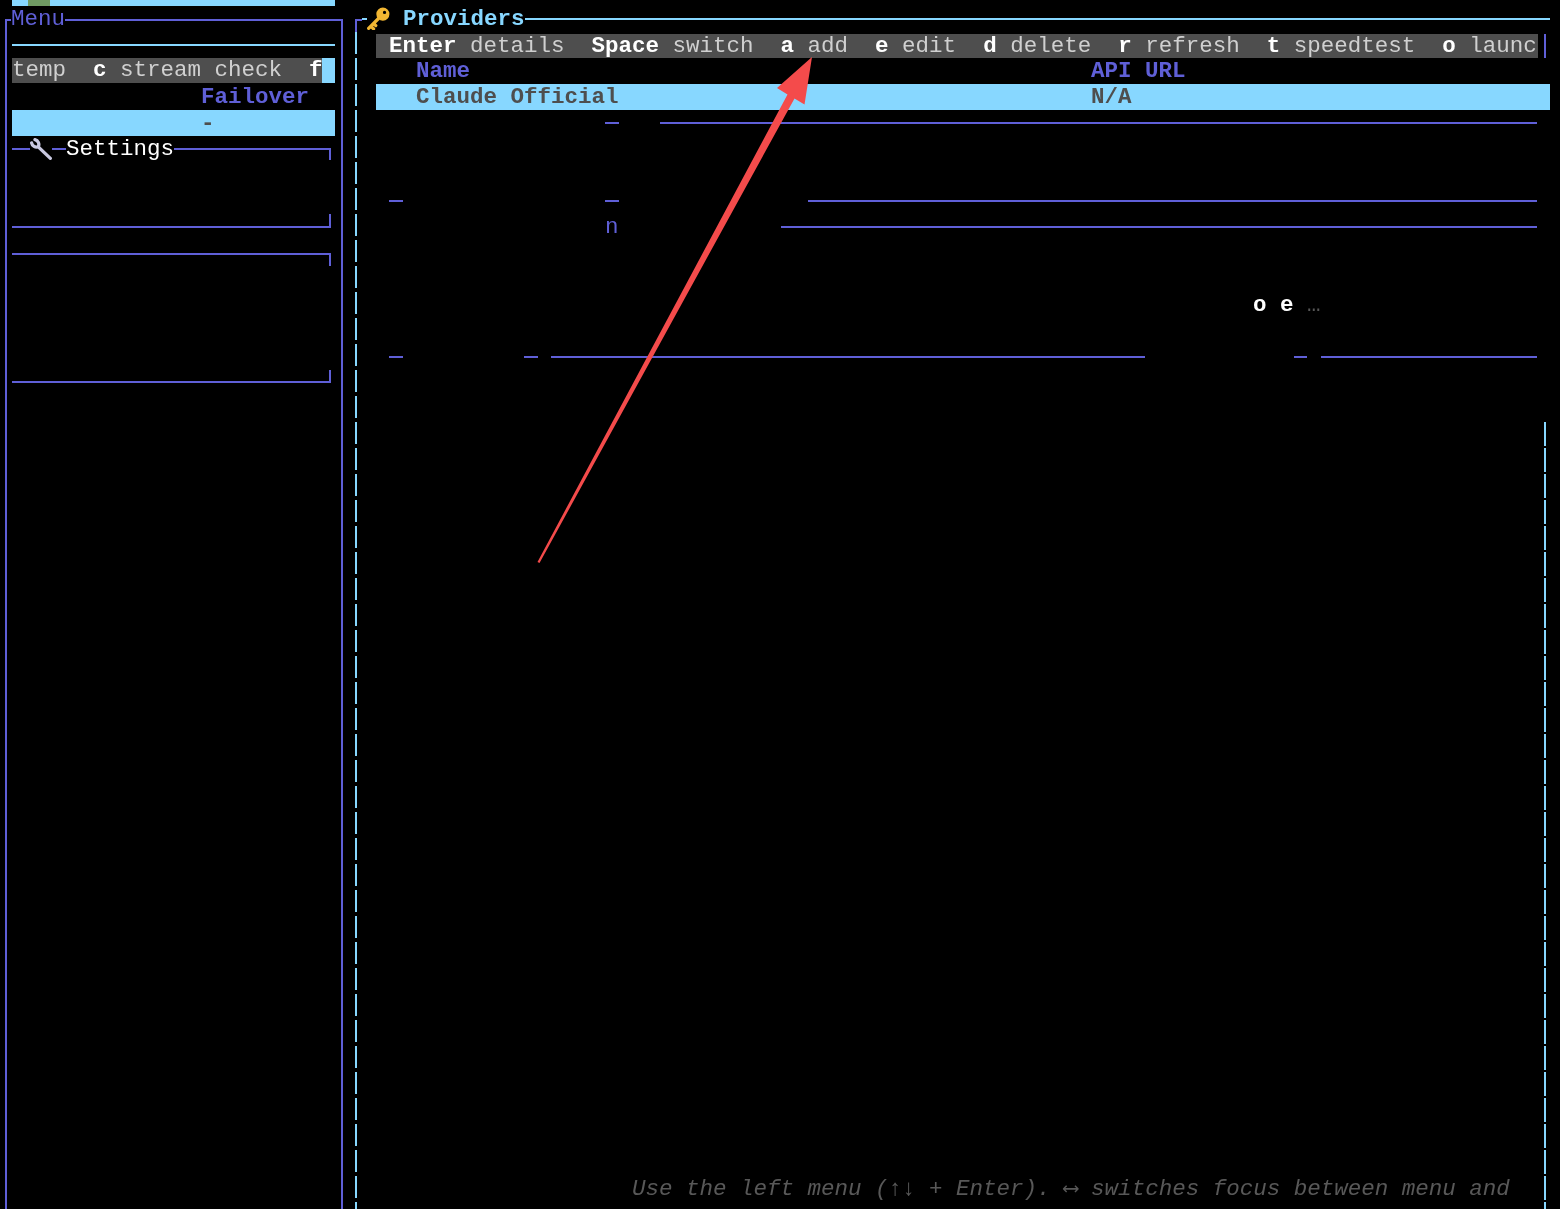  I want to click on cursor-block, so click(328, 70).